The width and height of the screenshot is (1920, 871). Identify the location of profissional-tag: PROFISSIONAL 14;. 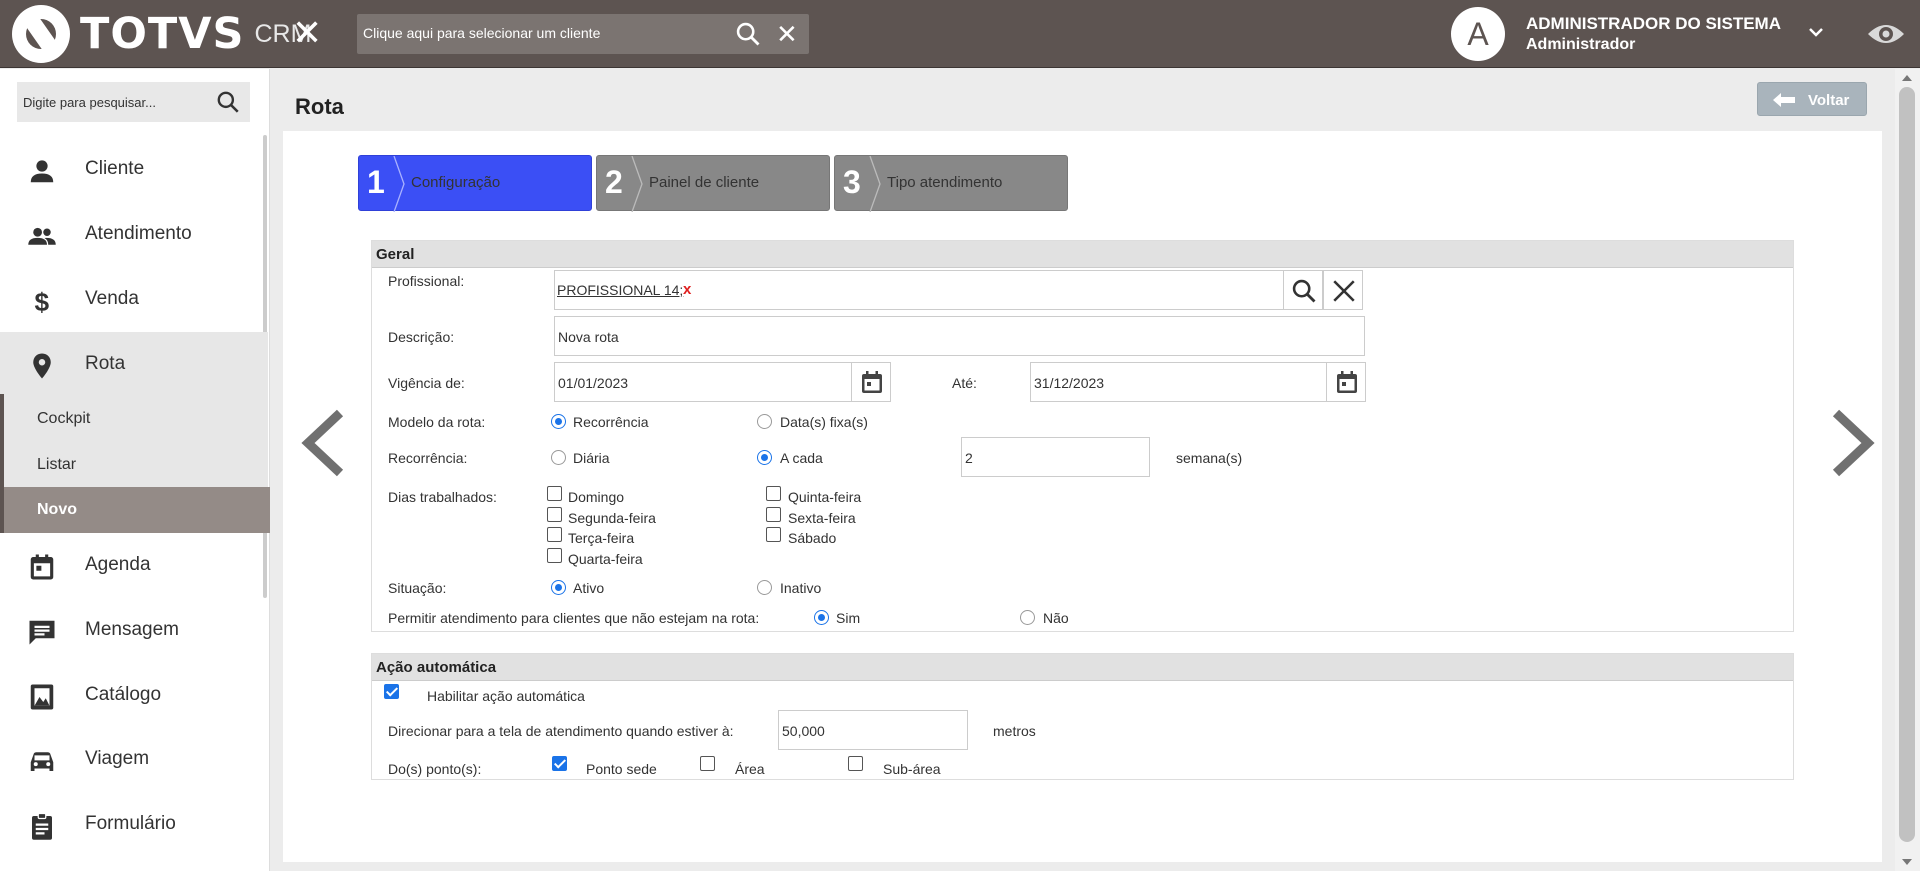
(620, 290).